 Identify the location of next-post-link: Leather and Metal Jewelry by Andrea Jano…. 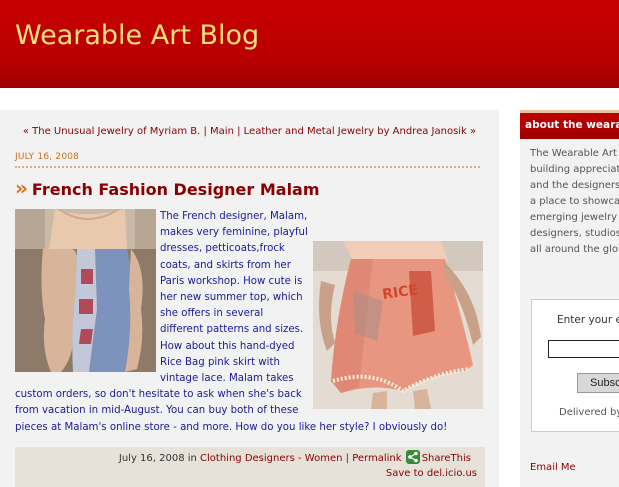
(355, 131).